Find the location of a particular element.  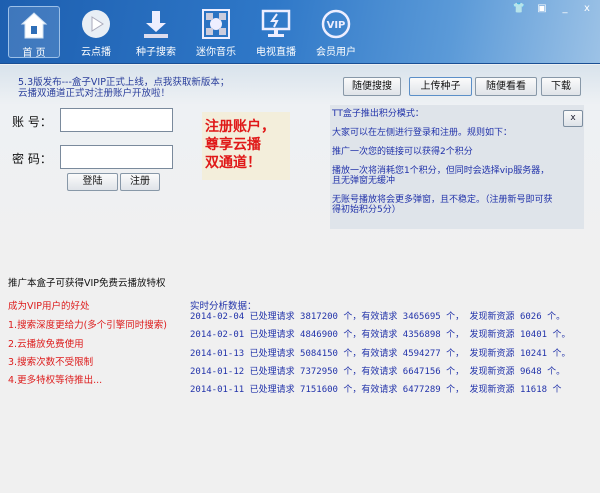

vip-icon: VIP is located at coordinates (336, 24).